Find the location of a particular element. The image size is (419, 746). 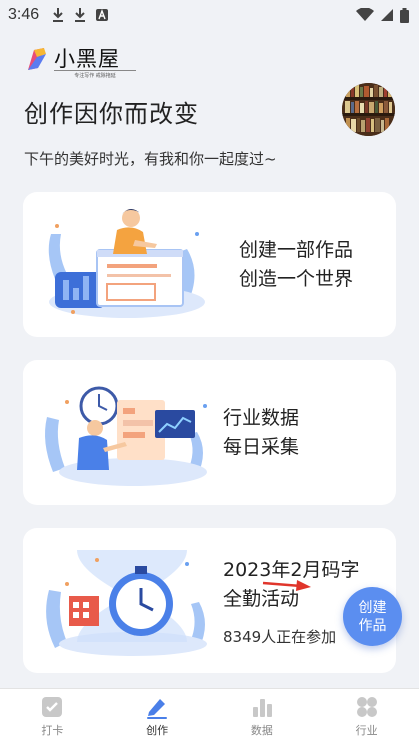

tab-label: 行业 is located at coordinates (366, 730).